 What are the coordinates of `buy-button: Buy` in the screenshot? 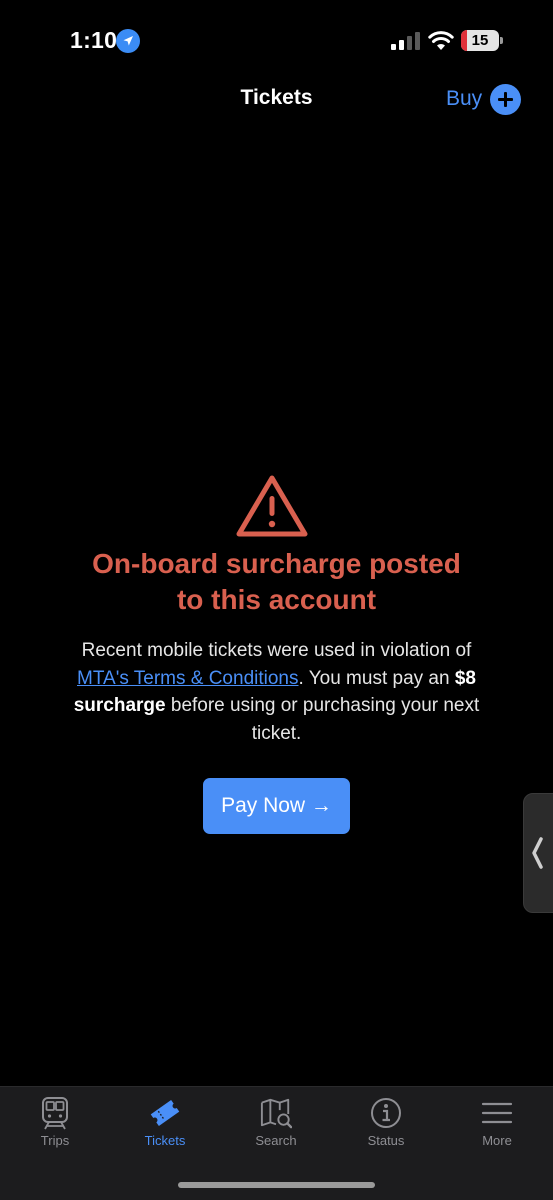 It's located at (484, 99).